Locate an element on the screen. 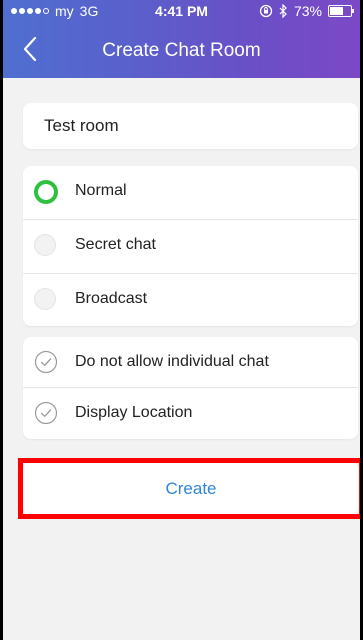 This screenshot has width=363, height=640. room-name-value: Test room is located at coordinates (81, 125).